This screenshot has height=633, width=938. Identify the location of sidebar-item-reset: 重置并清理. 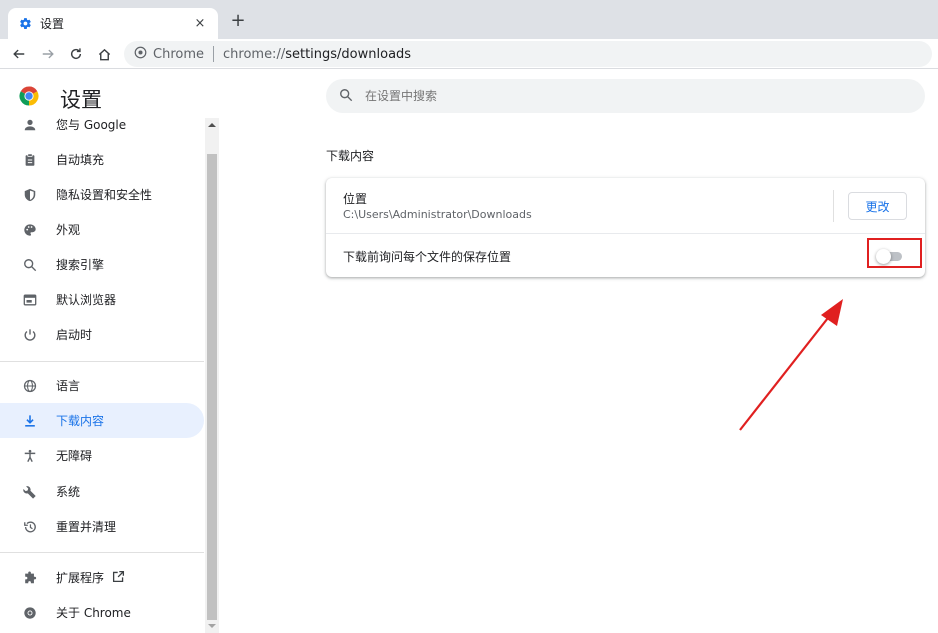
(102, 526).